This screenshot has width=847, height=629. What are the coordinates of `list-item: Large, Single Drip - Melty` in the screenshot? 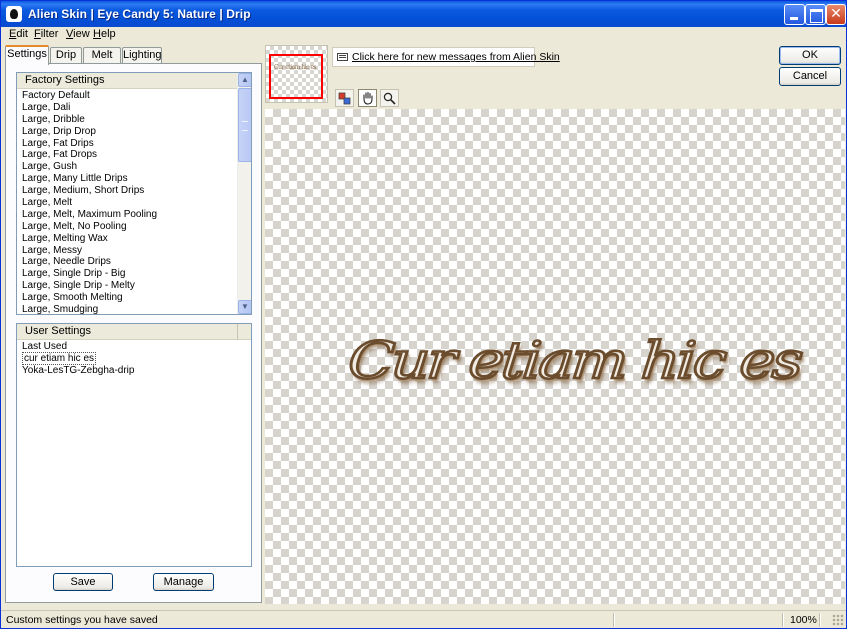 It's located at (89, 286).